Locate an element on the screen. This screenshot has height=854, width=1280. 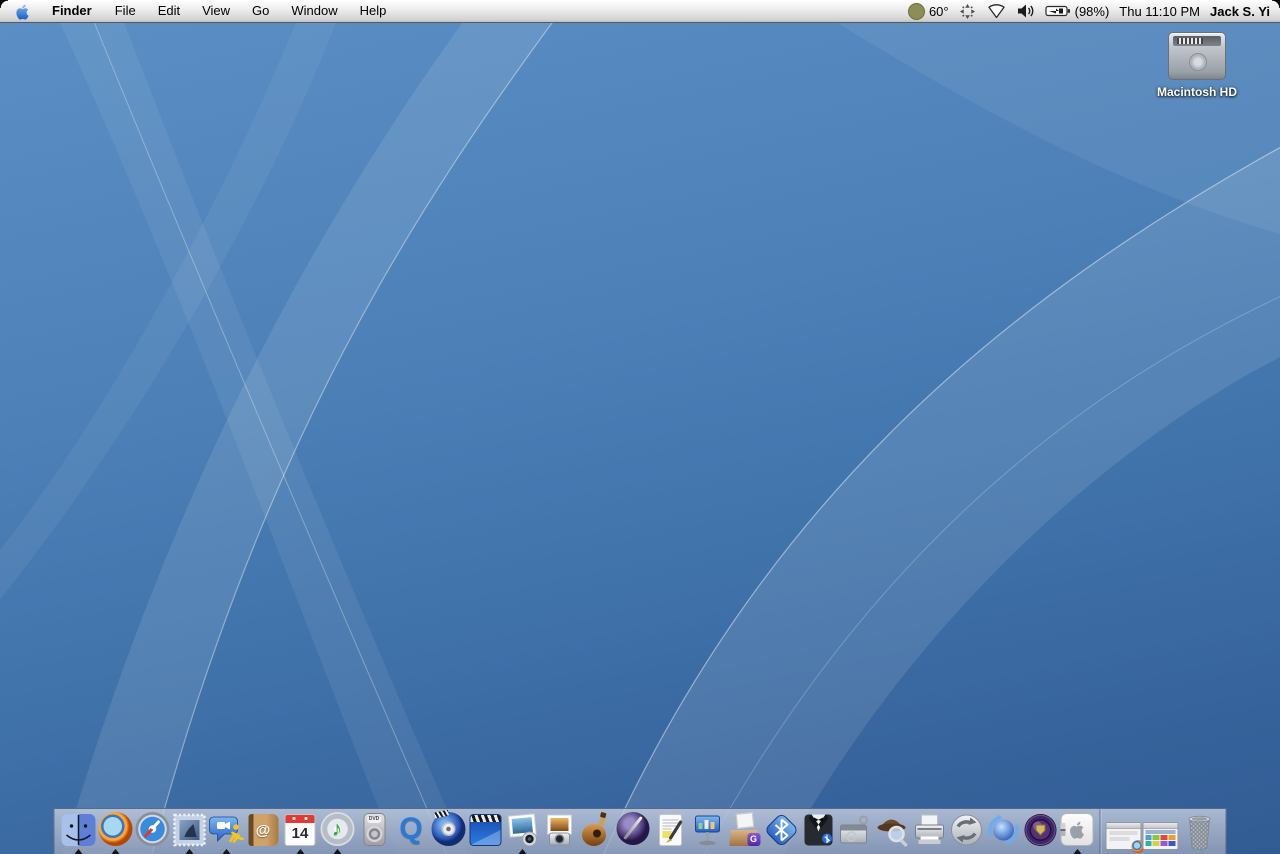
dock-item-finder is located at coordinates (78, 831).